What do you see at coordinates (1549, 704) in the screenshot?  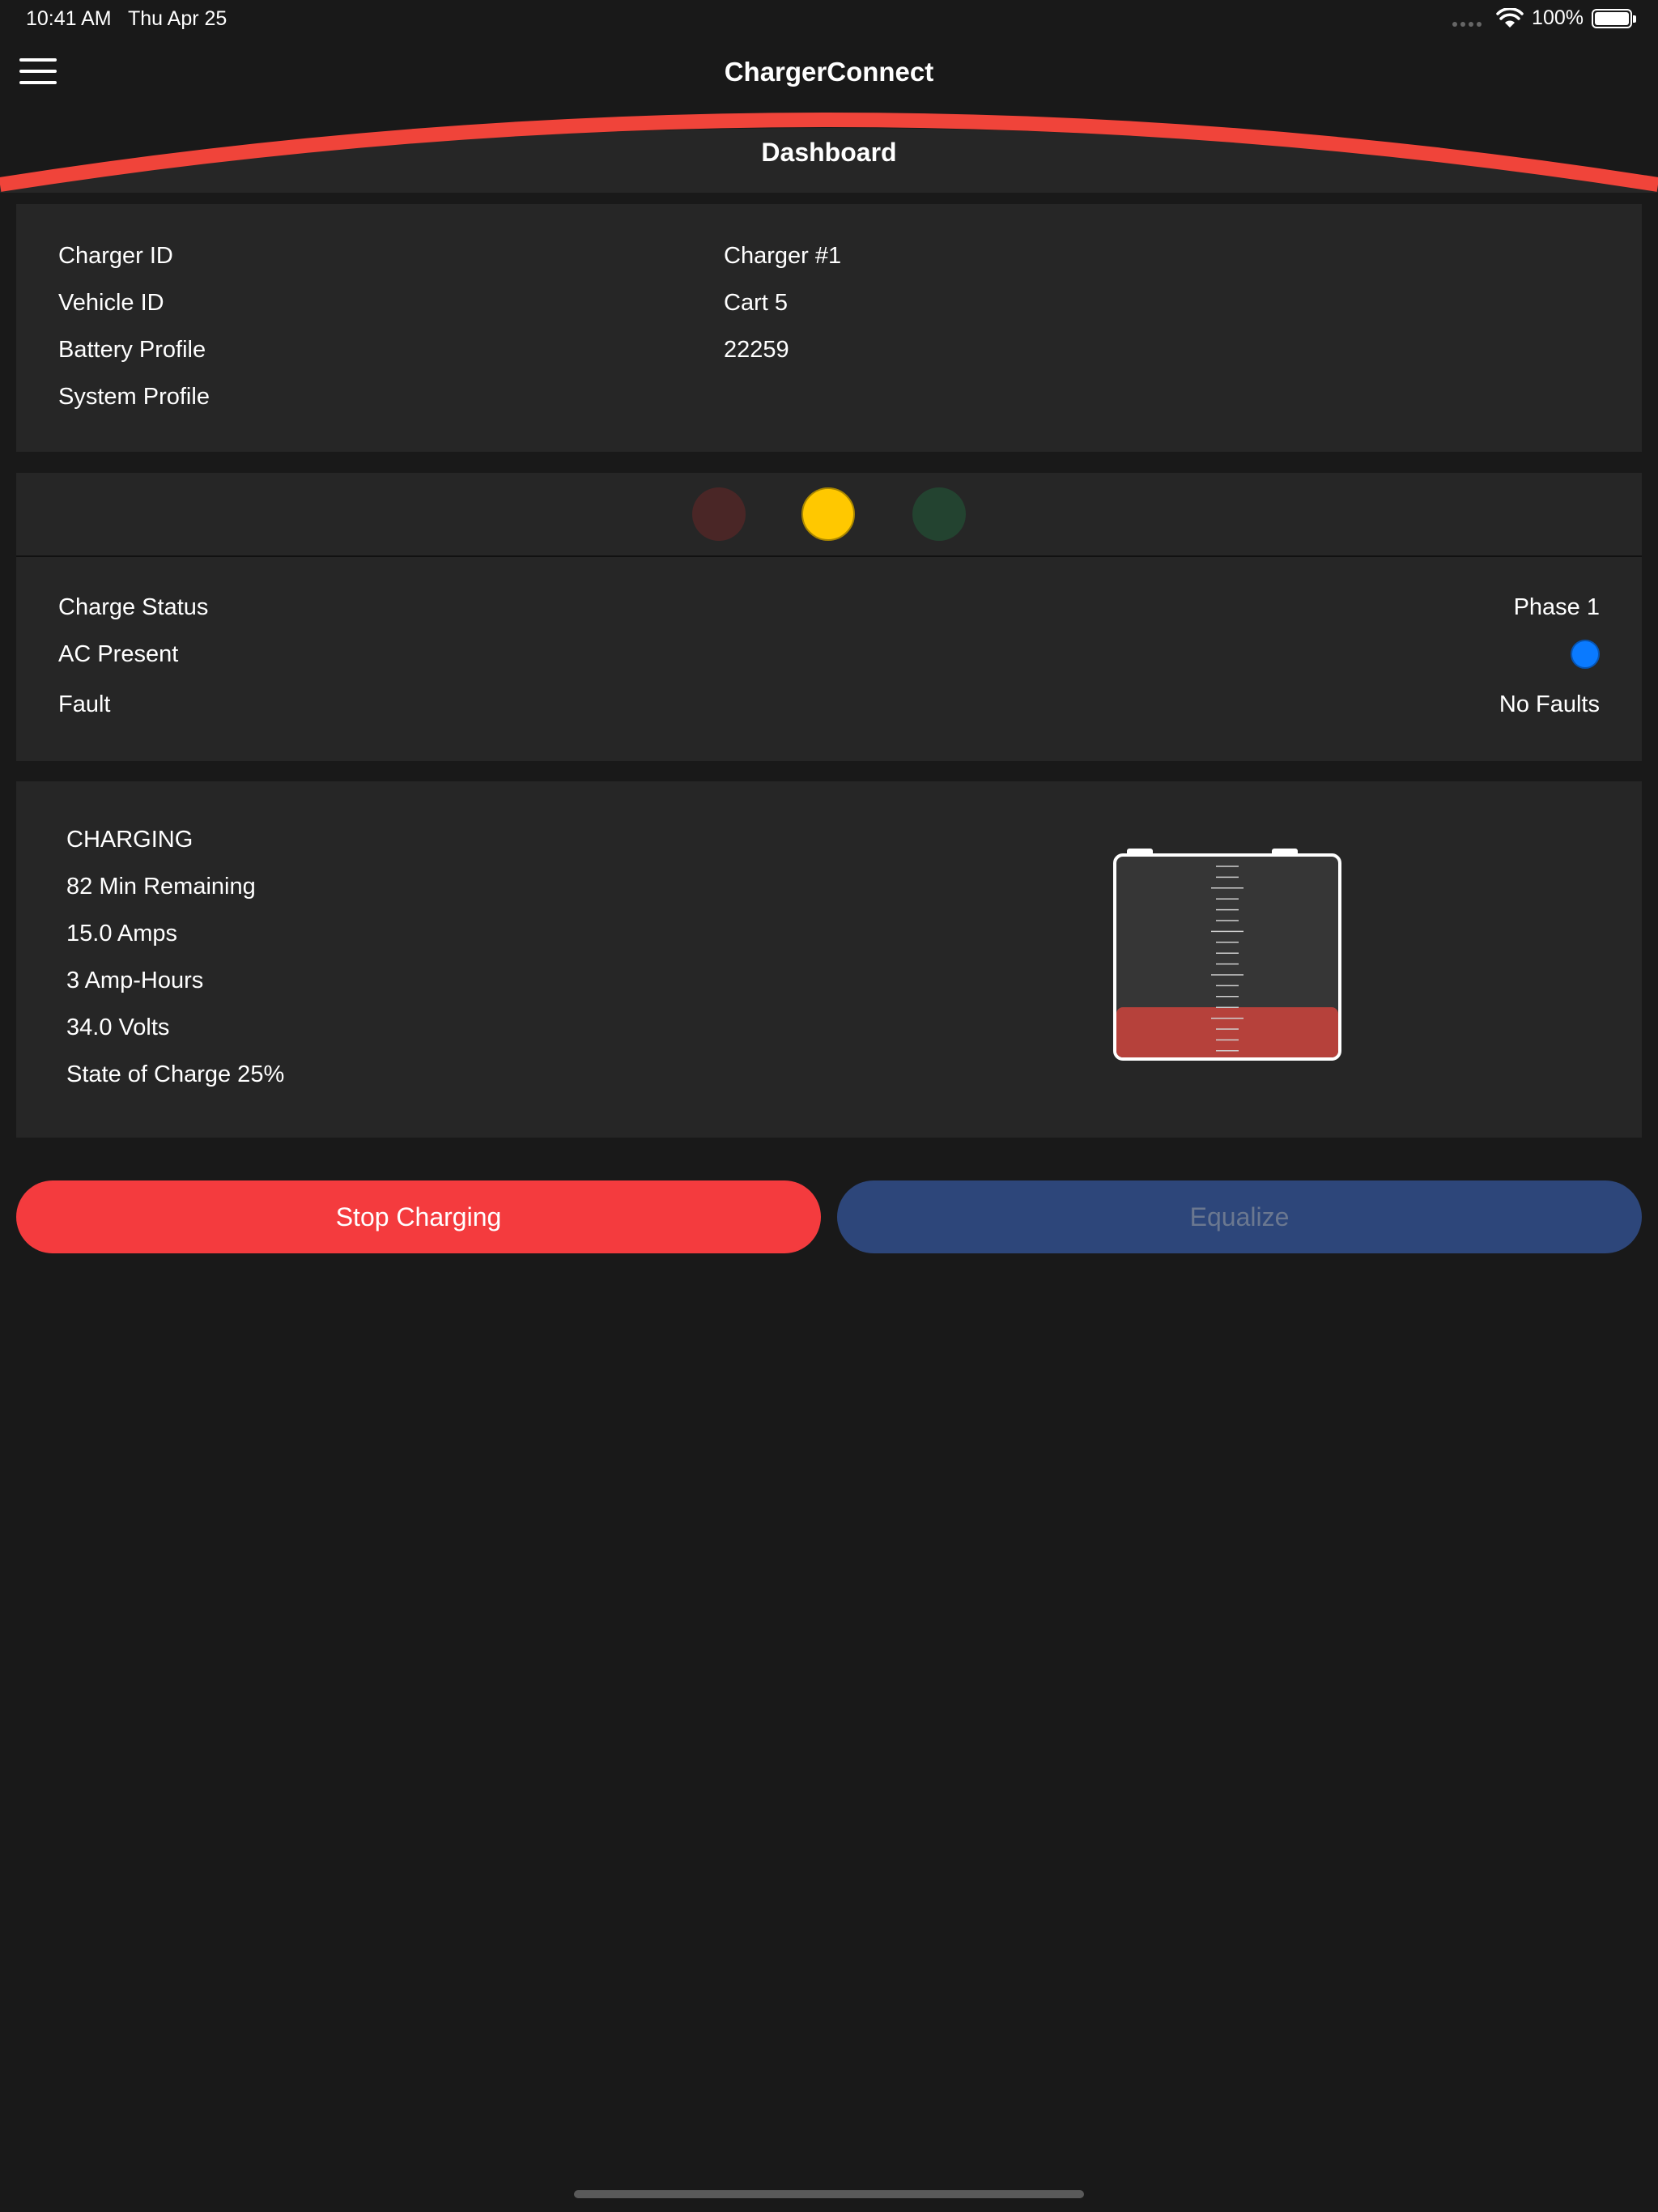 I see `fault-value: No Faults` at bounding box center [1549, 704].